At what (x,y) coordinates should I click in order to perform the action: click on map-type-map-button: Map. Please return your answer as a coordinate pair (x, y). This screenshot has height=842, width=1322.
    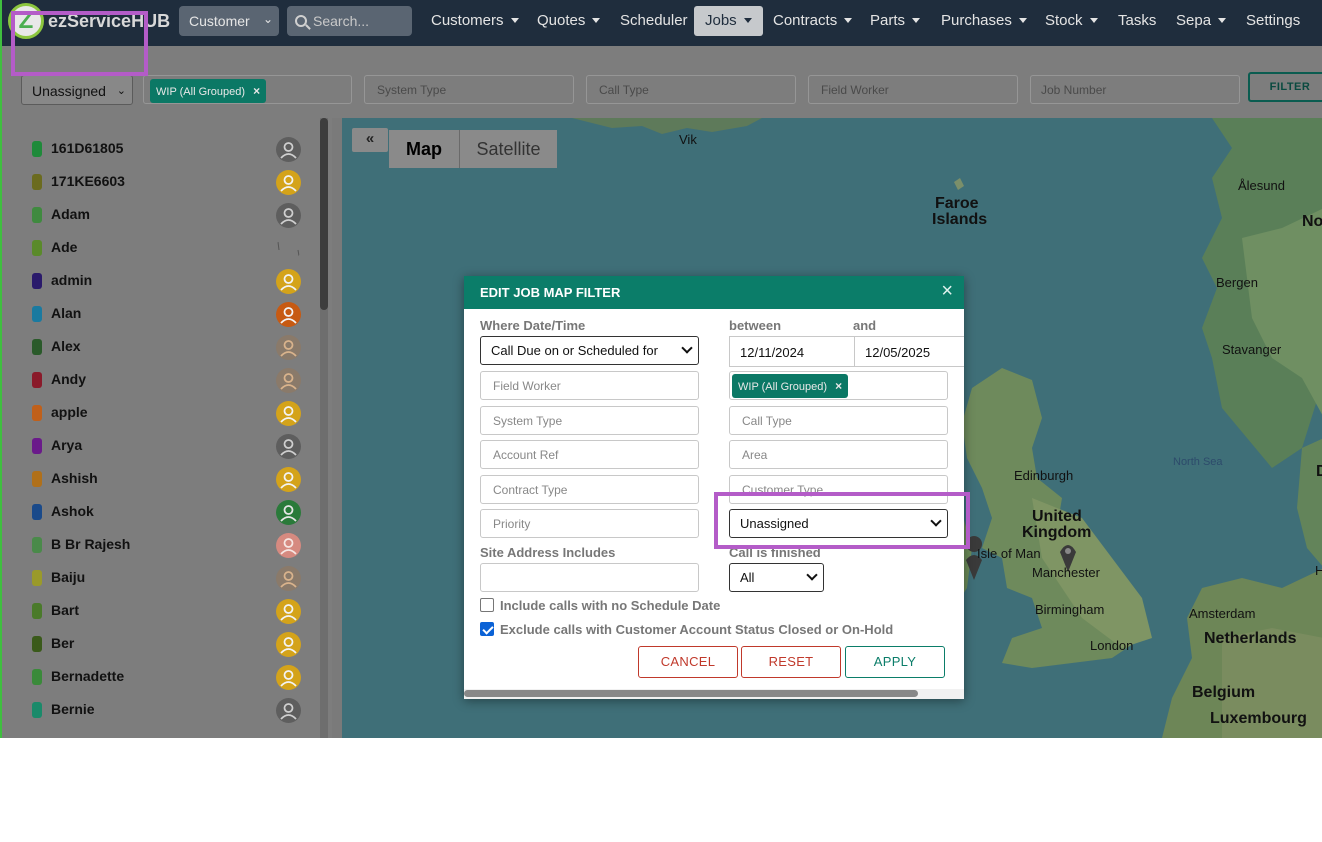
    Looking at the image, I should click on (424, 149).